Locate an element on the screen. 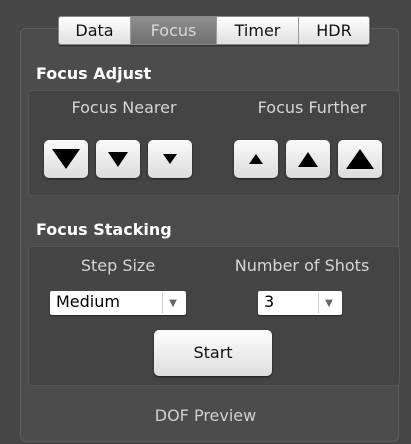  number-of-shots-select: 3 ▼ is located at coordinates (300, 303).